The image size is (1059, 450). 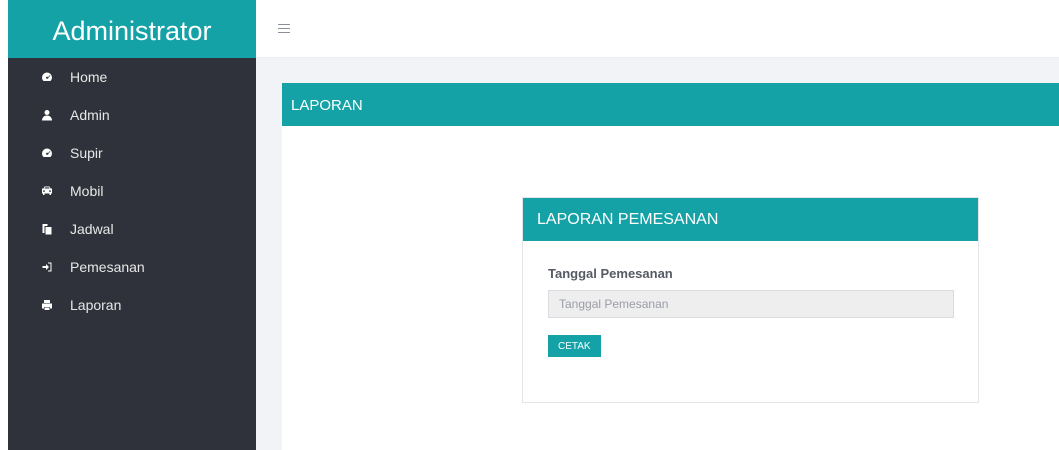 I want to click on sidebar-item-supir: Supir, so click(x=132, y=153).